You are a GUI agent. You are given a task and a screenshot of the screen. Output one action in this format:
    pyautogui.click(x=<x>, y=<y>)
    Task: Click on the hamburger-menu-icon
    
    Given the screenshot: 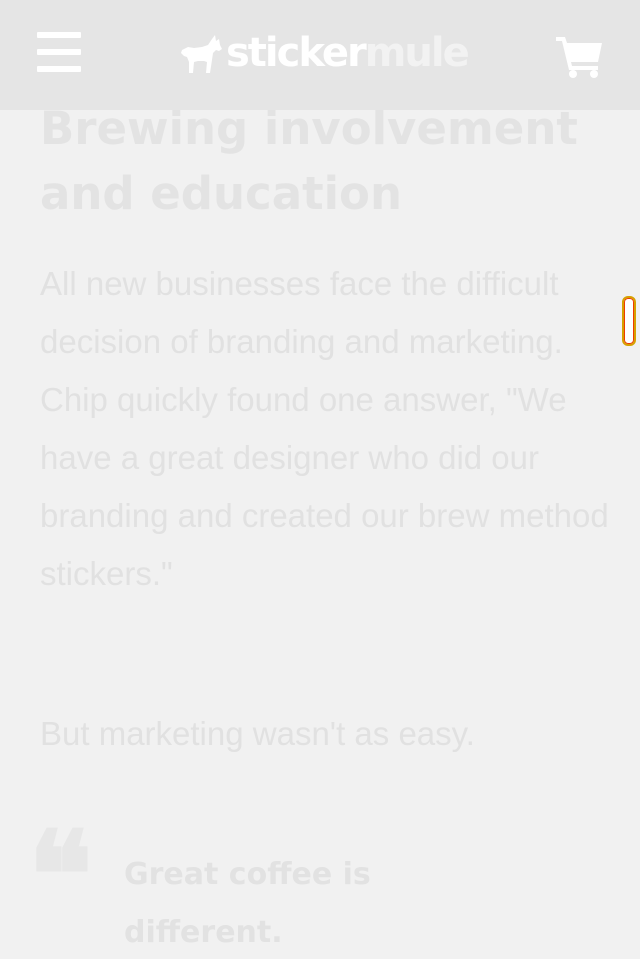 What is the action you would take?
    pyautogui.click(x=59, y=52)
    